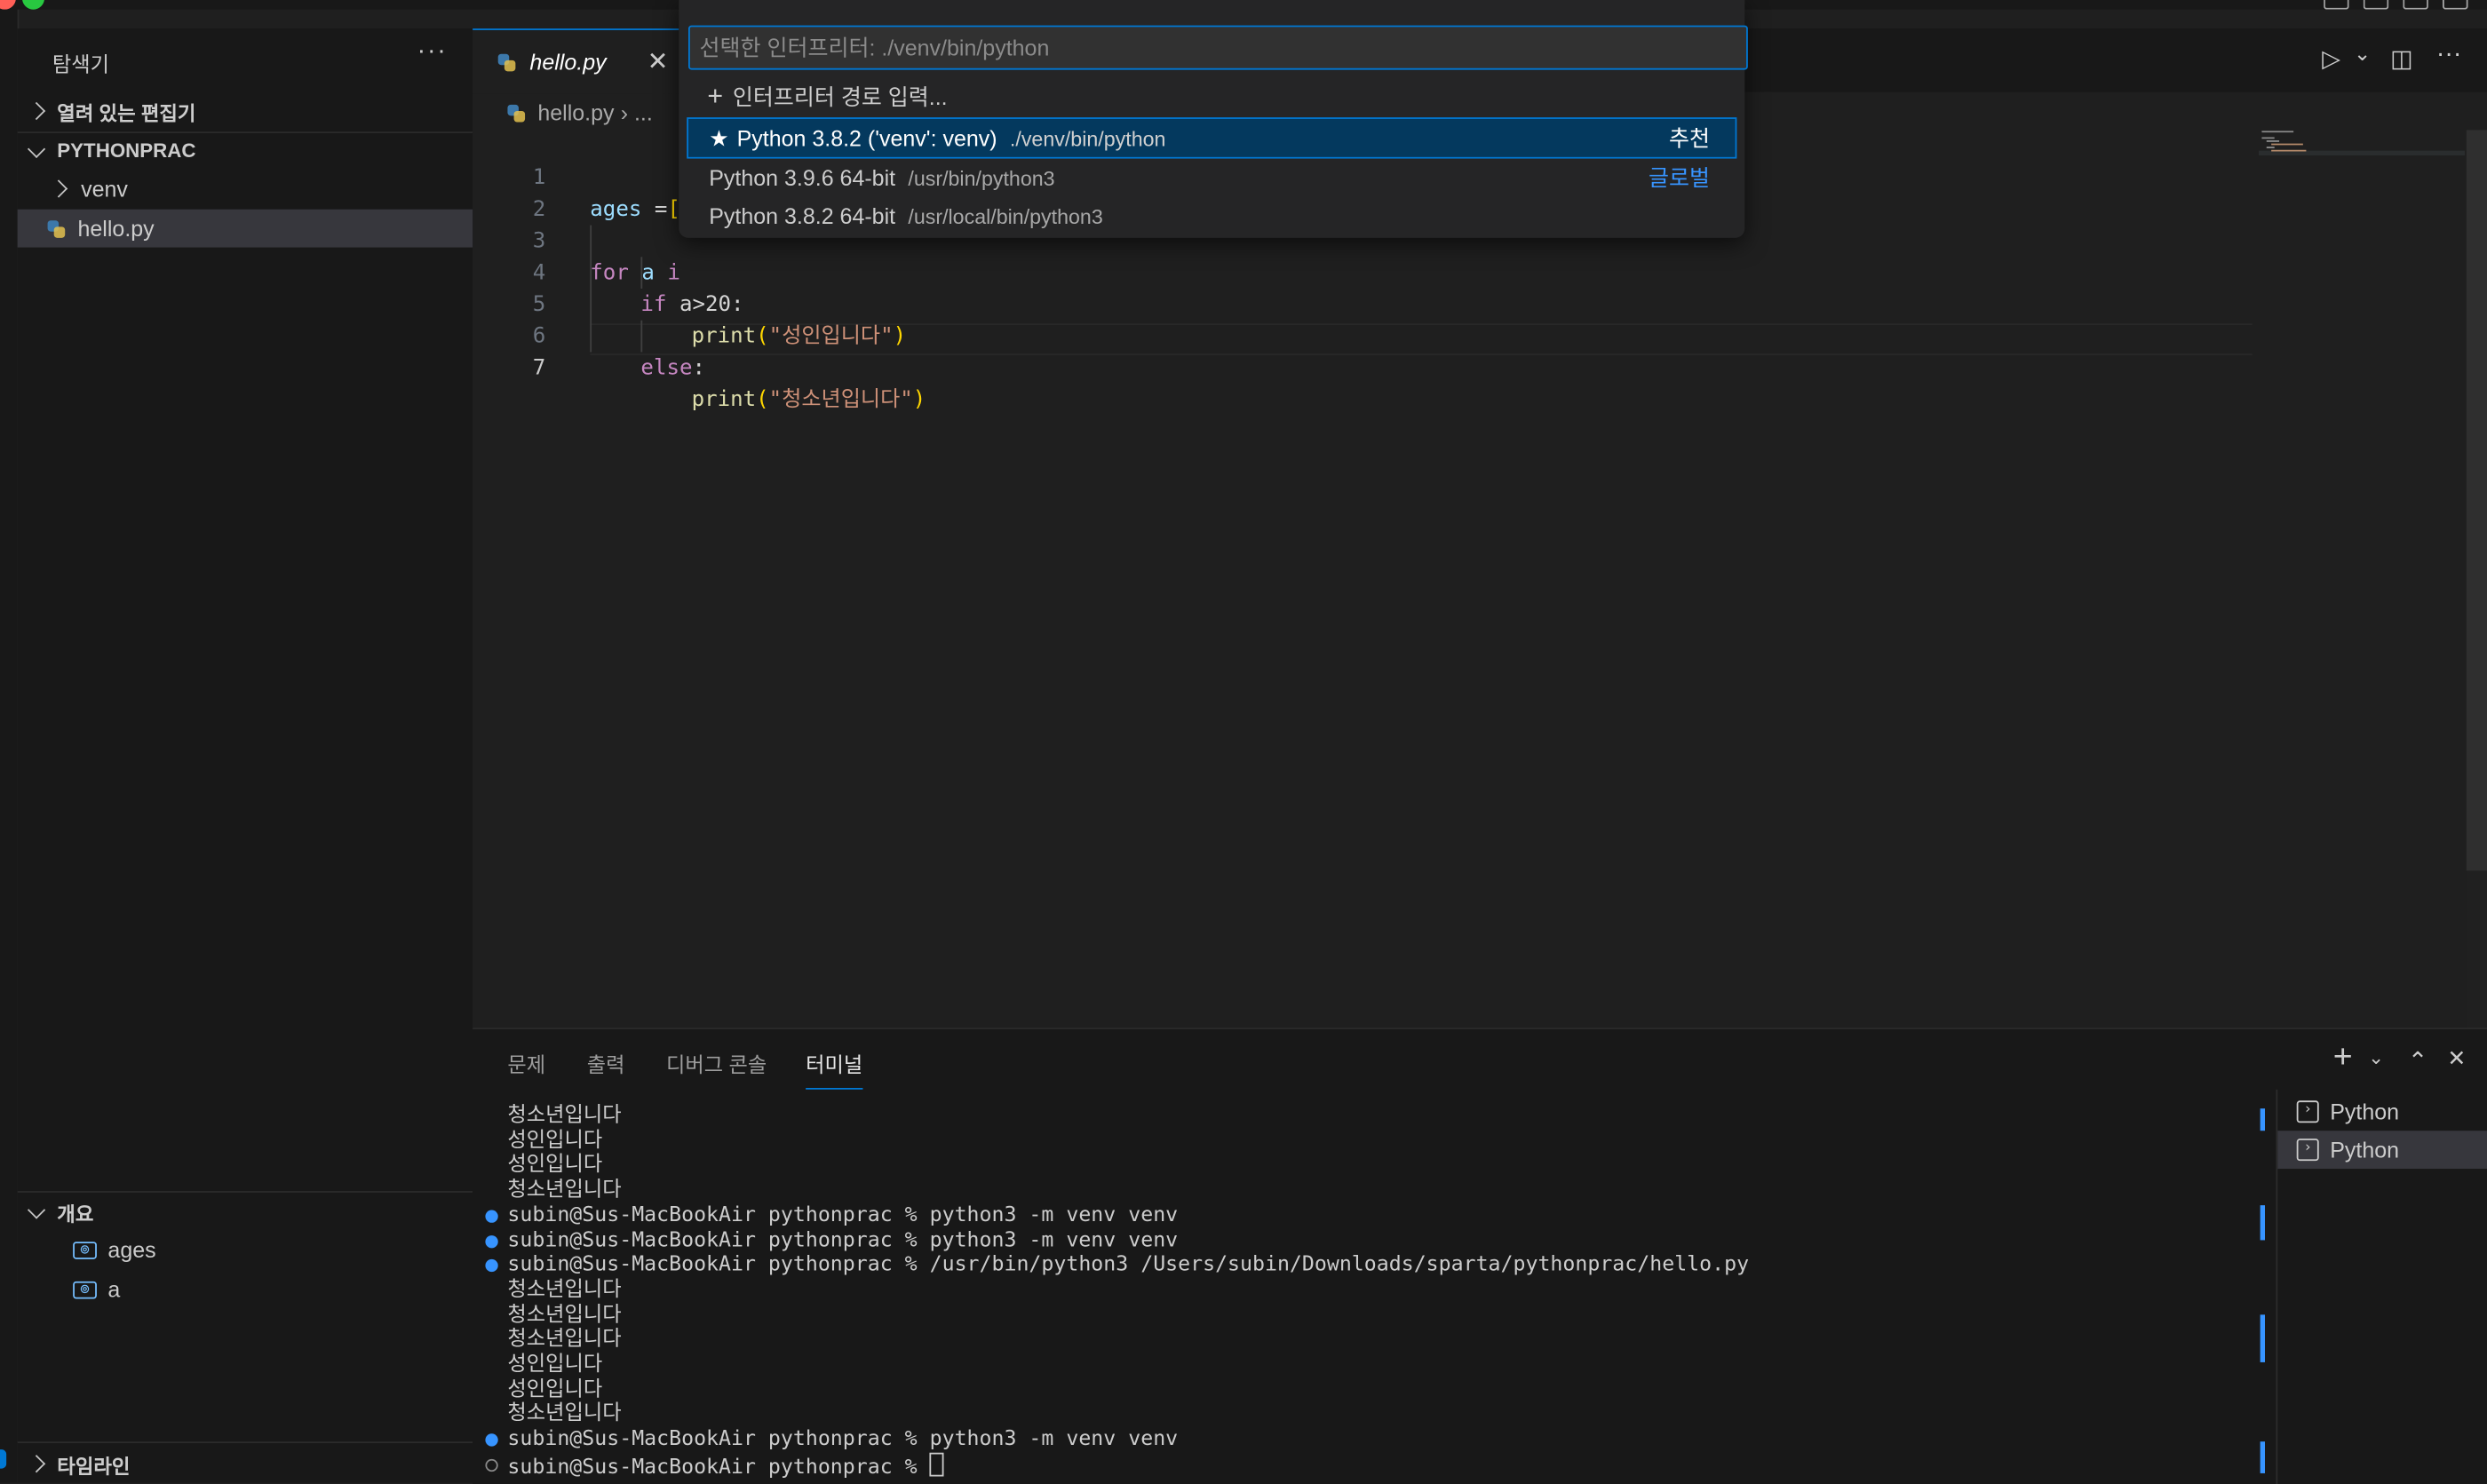 The image size is (2487, 1484). What do you see at coordinates (246, 1464) in the screenshot?
I see `timeline-section: 타임라인` at bounding box center [246, 1464].